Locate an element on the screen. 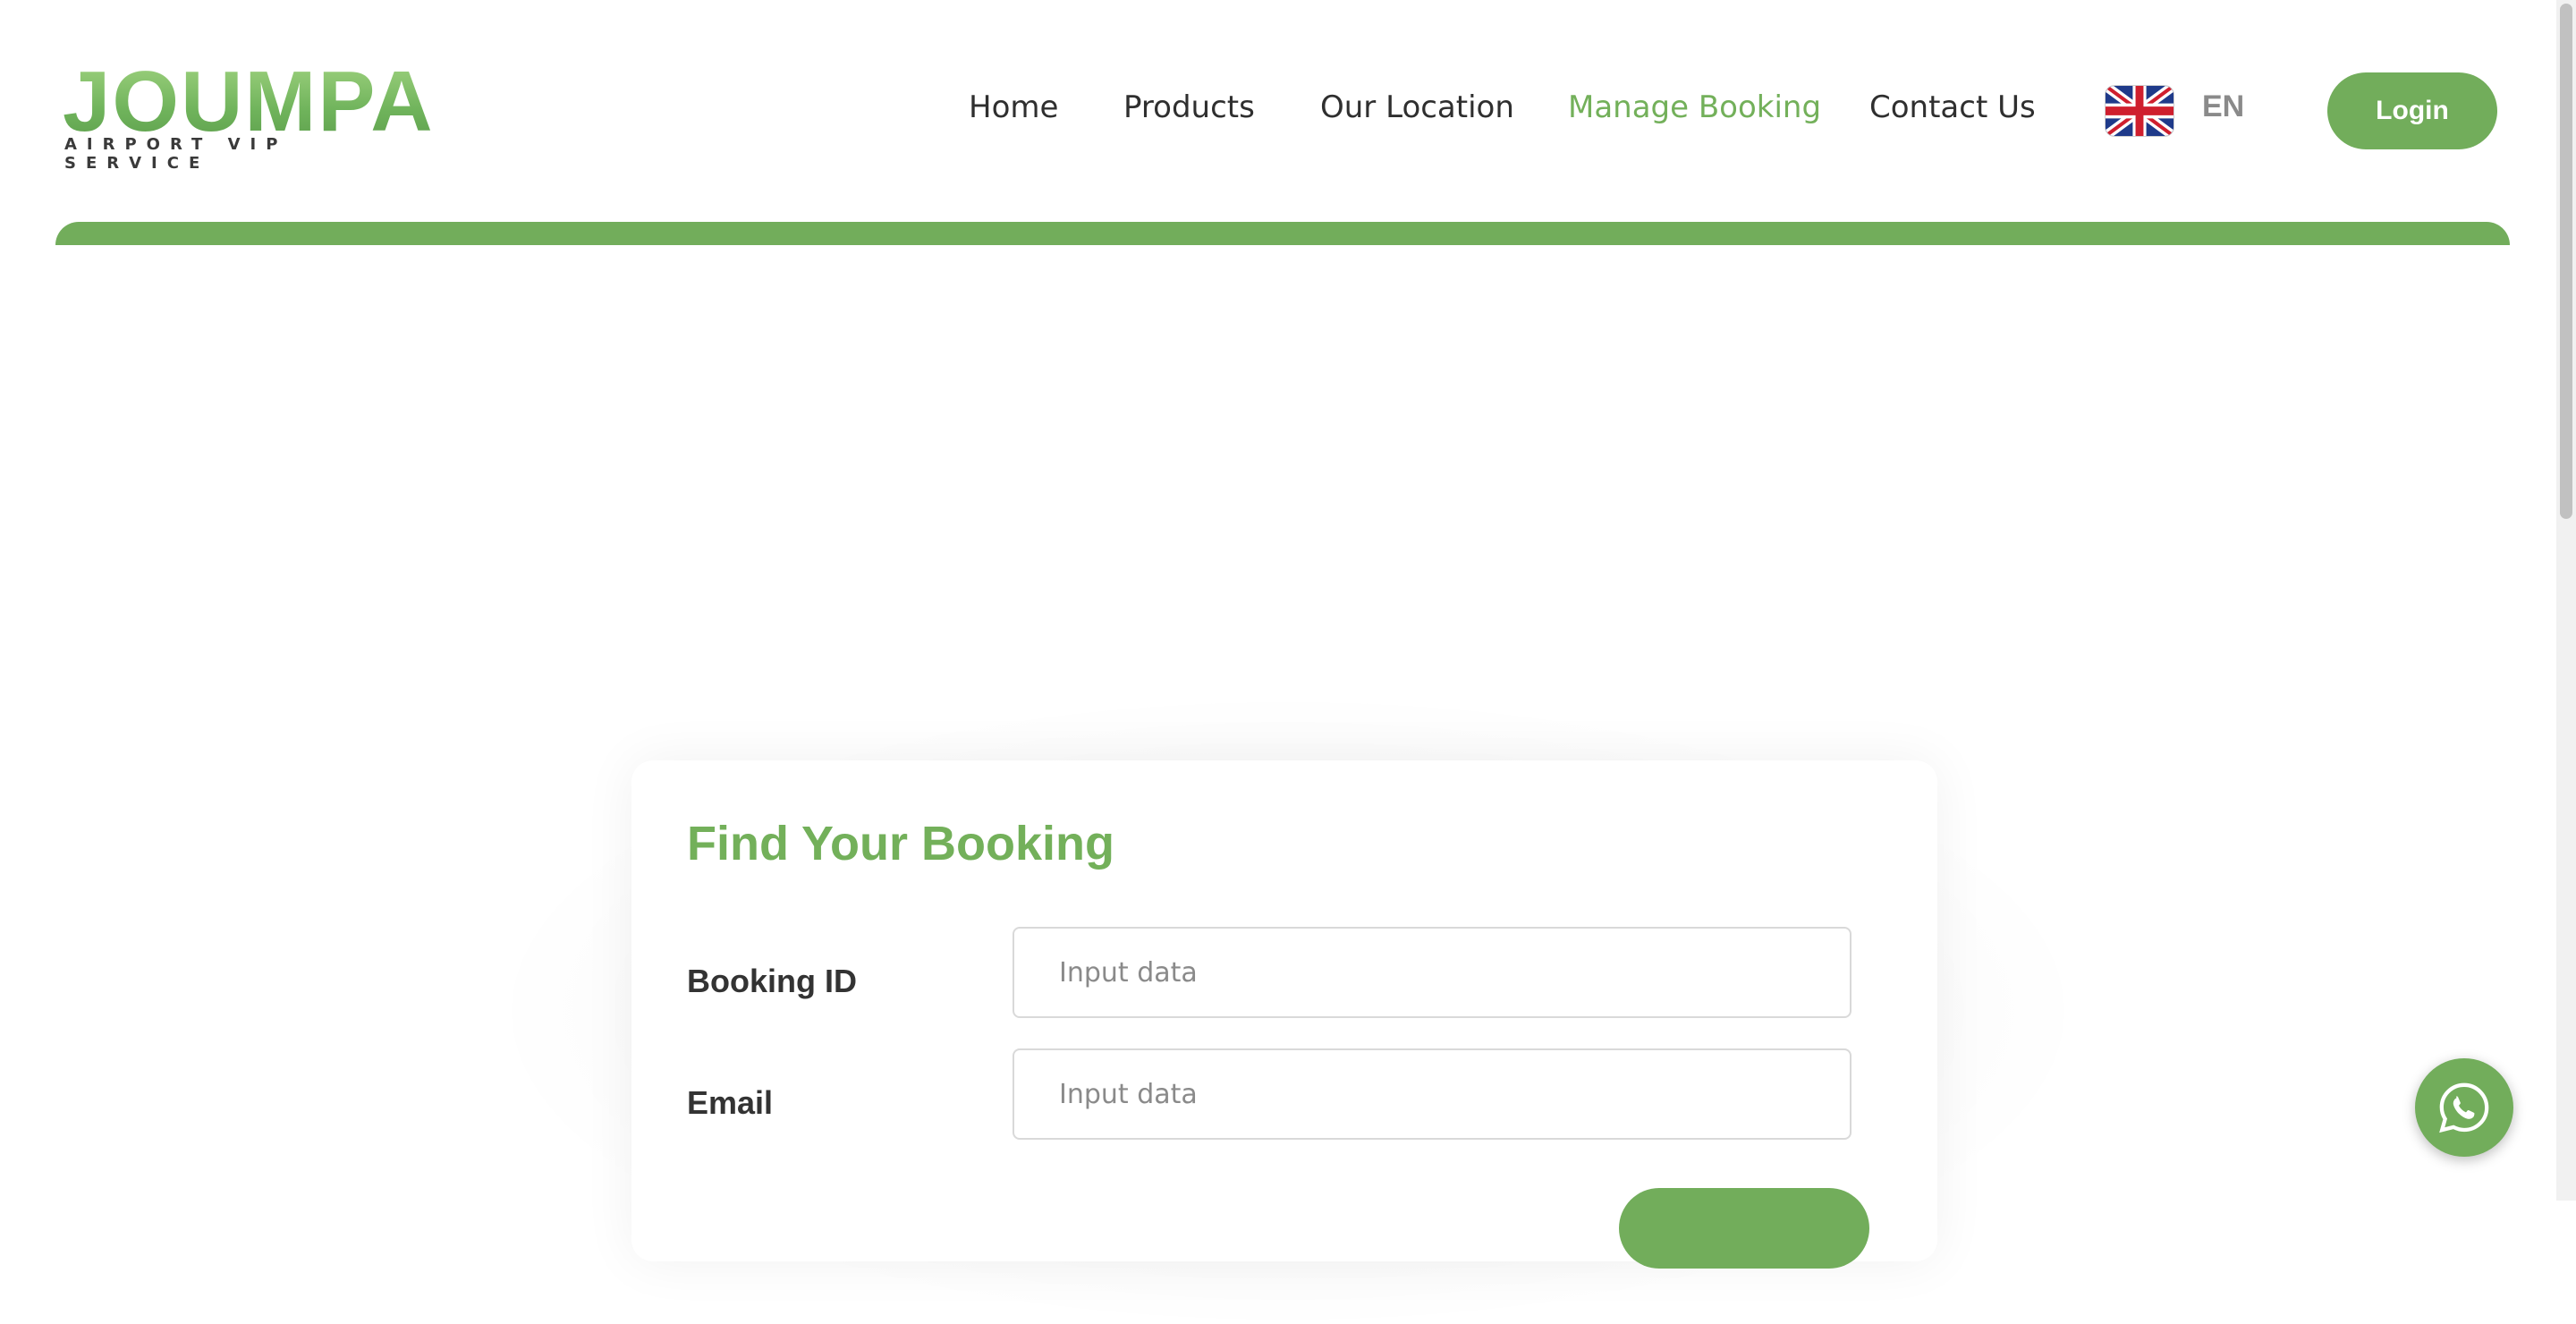 Image resolution: width=2576 pixels, height=1324 pixels. uk-flag-icon is located at coordinates (2140, 111).